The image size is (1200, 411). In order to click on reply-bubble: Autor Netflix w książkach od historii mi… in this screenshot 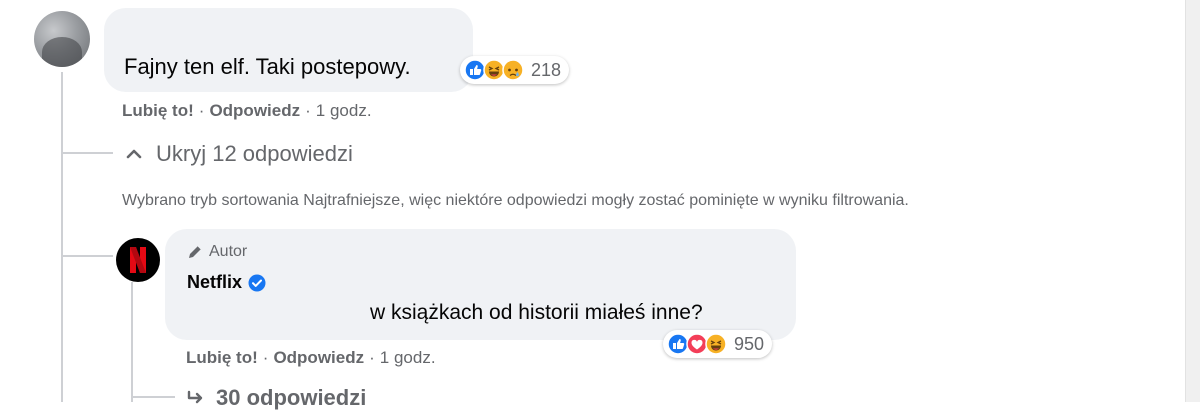, I will do `click(480, 284)`.